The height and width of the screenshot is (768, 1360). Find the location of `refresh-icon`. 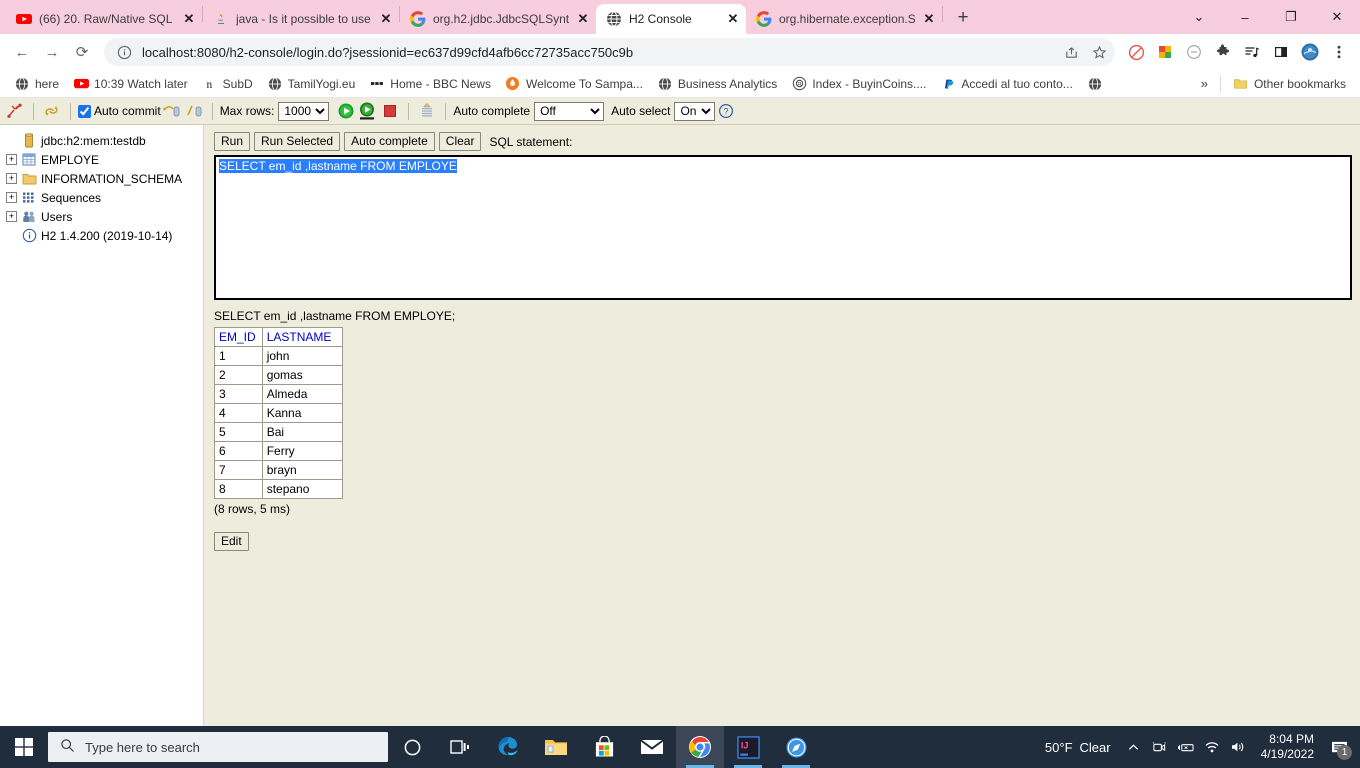

refresh-icon is located at coordinates (52, 111).